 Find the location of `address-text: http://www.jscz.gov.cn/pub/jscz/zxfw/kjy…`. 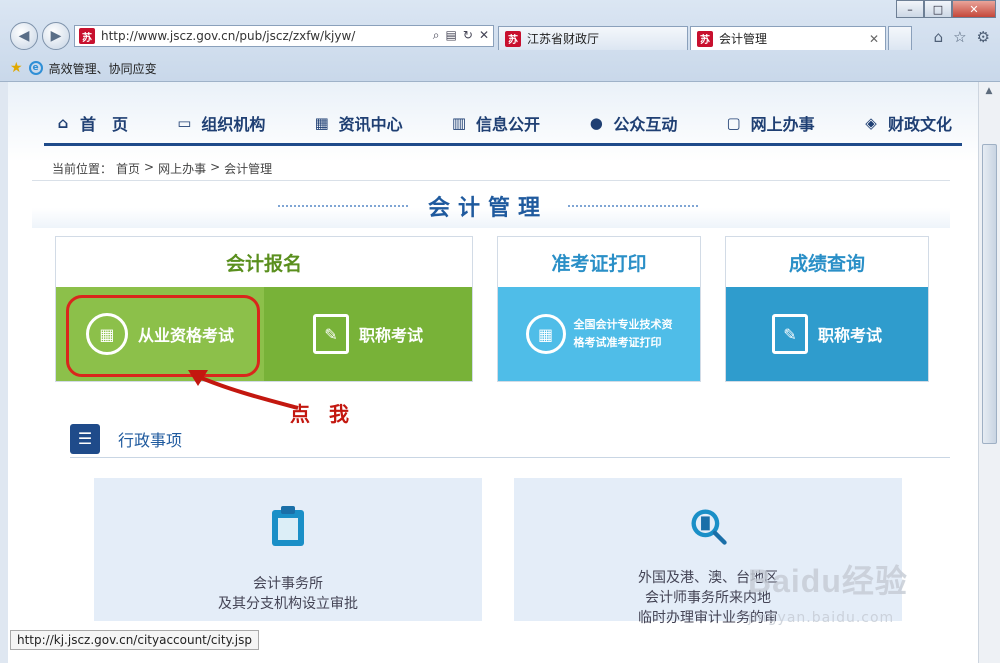

address-text: http://www.jscz.gov.cn/pub/jscz/zxfw/kjy… is located at coordinates (228, 36).